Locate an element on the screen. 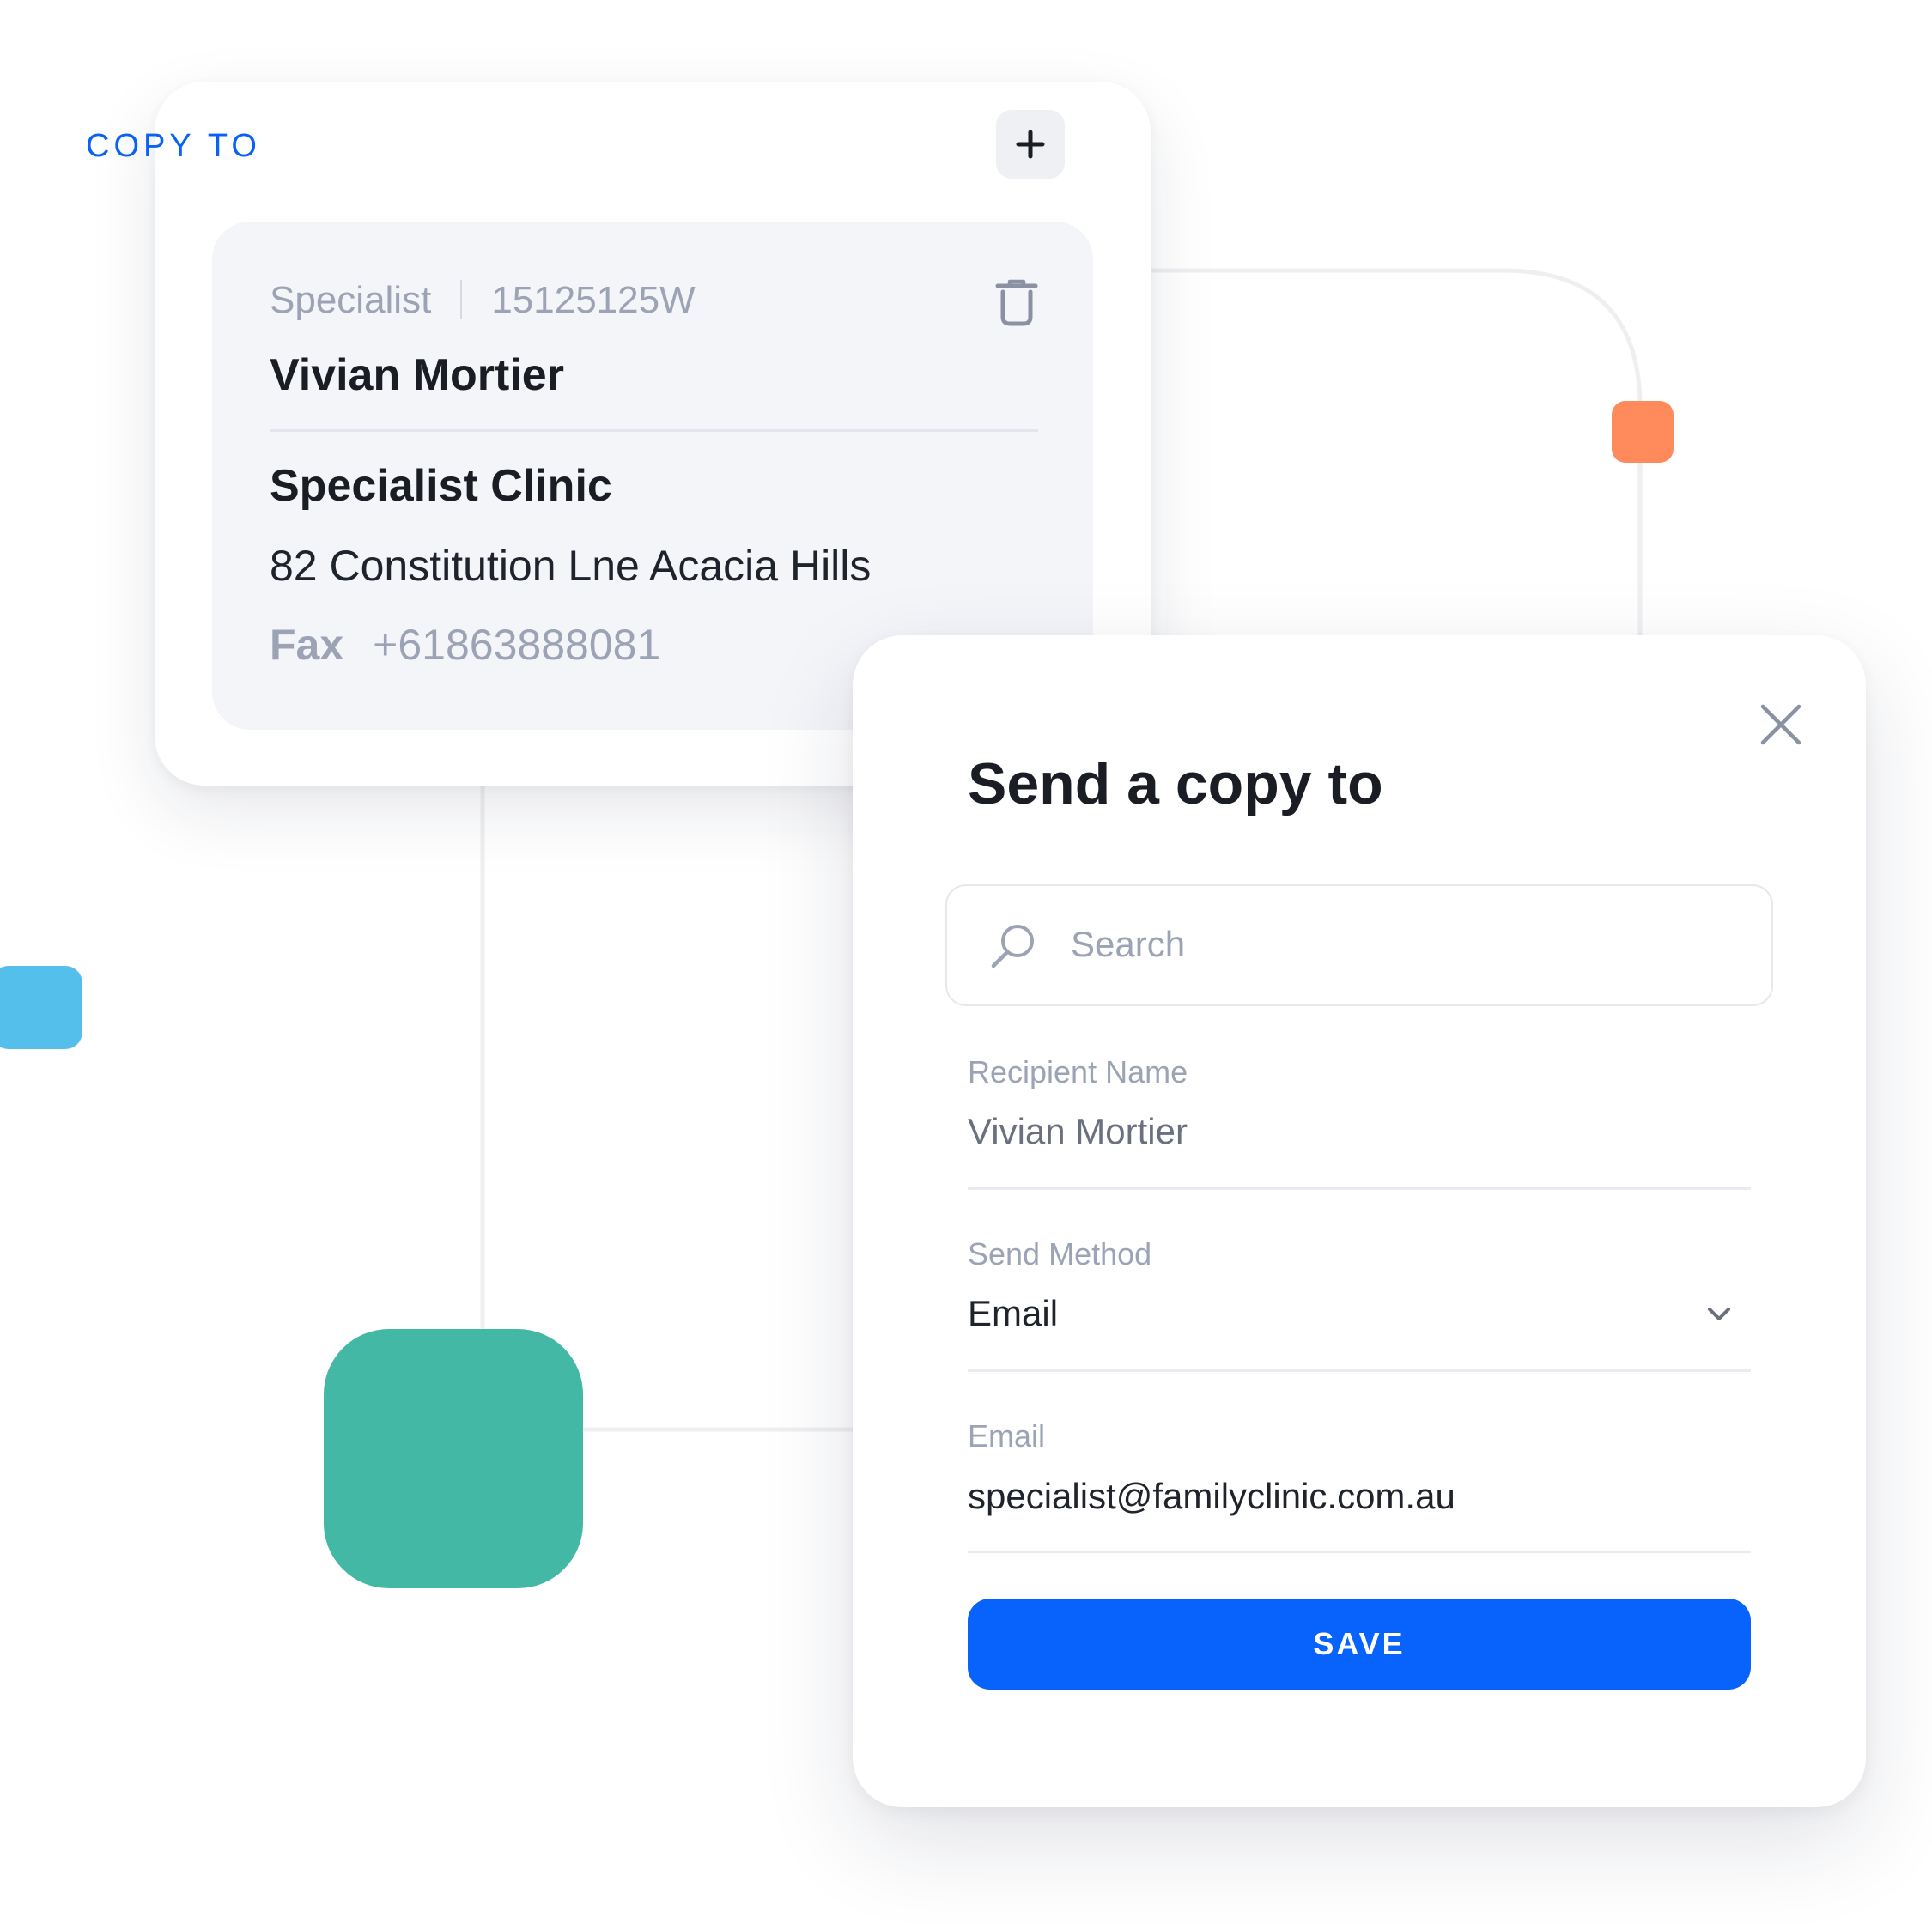  plus-icon is located at coordinates (1030, 144).